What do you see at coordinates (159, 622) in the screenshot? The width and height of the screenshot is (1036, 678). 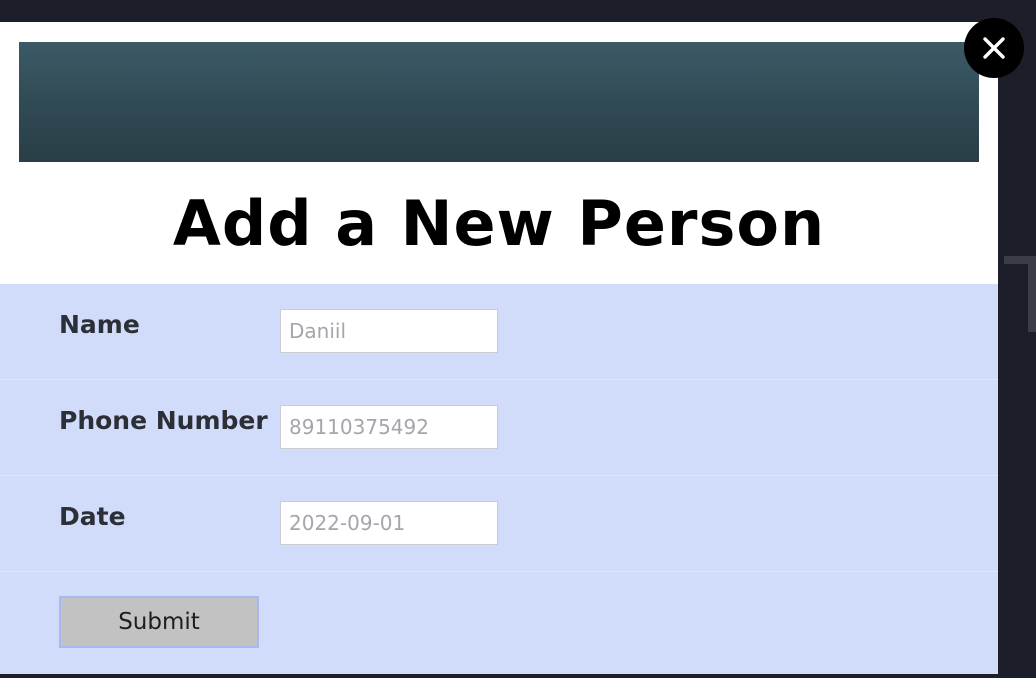 I see `submit-button: Submit` at bounding box center [159, 622].